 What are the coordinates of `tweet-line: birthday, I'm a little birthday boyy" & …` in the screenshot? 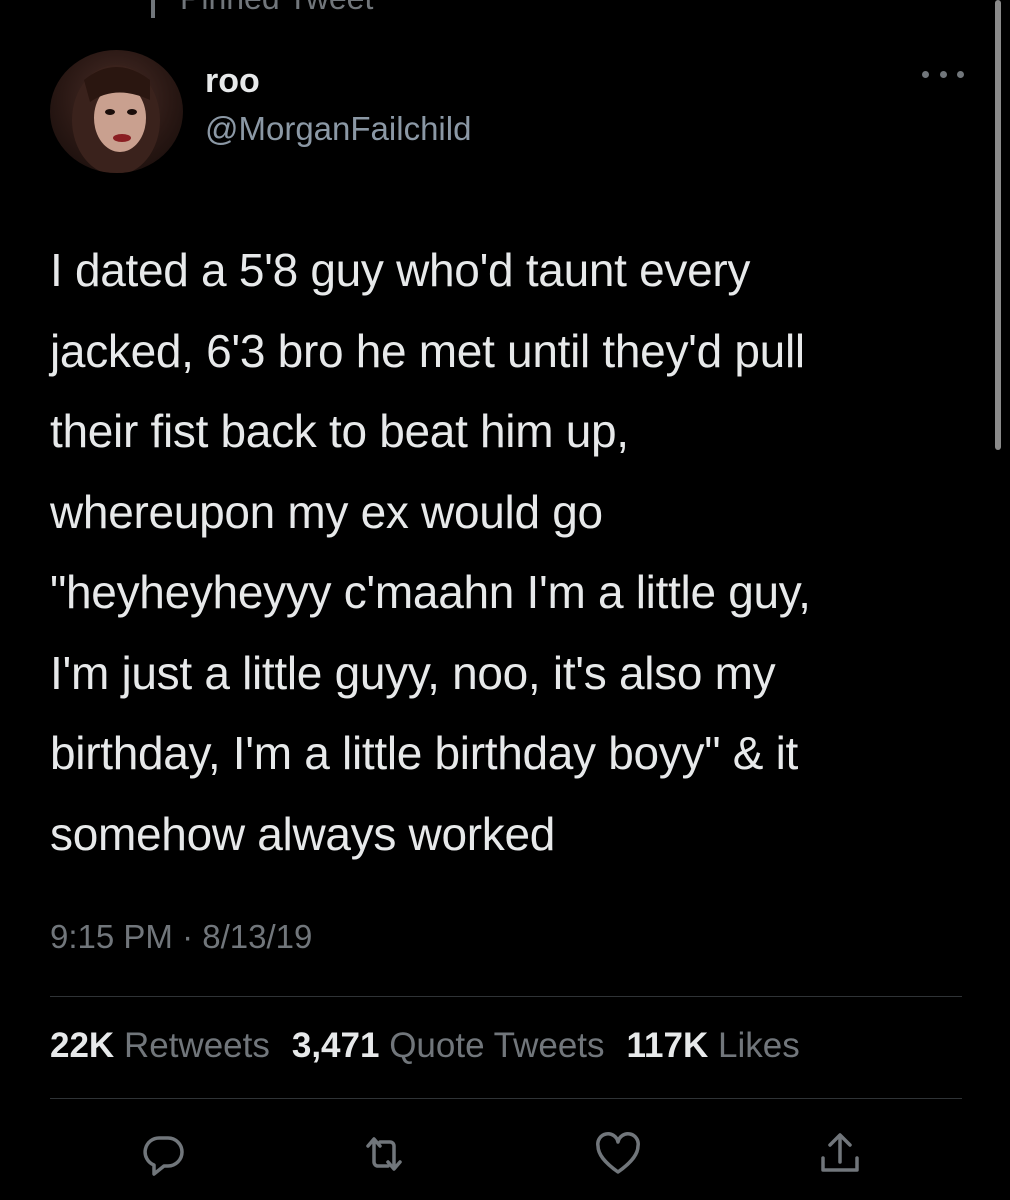 It's located at (424, 753).